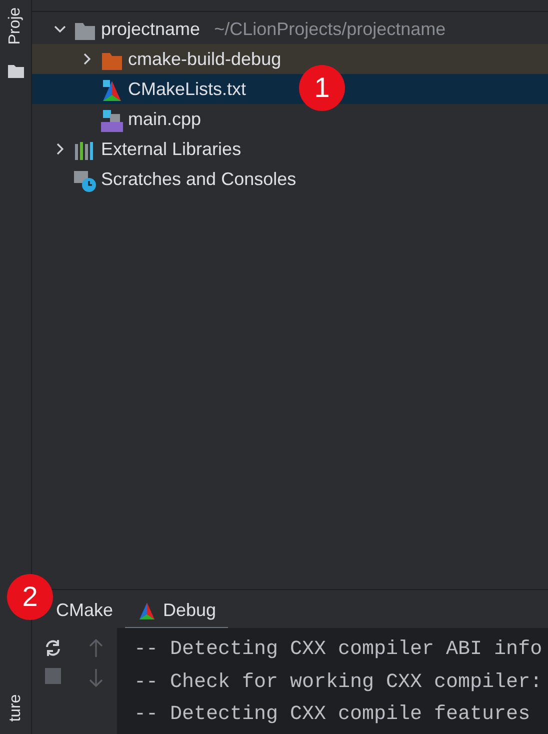 The height and width of the screenshot is (734, 548). What do you see at coordinates (16, 71) in the screenshot?
I see `folder-icon` at bounding box center [16, 71].